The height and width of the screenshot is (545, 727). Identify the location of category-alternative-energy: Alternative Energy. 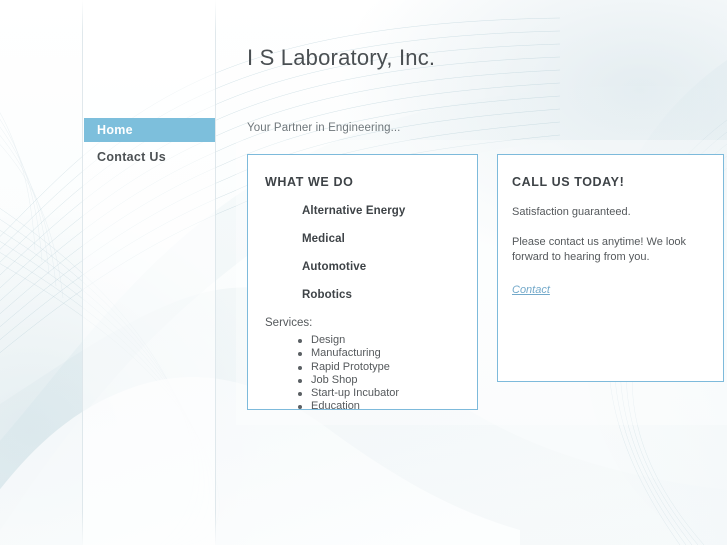
(354, 211).